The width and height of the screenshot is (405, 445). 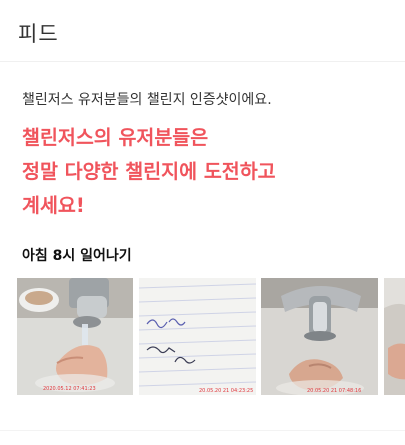 I want to click on intro-text: 챌린저스 유저분들의 챌린지 인증샷이에요., so click(x=147, y=100).